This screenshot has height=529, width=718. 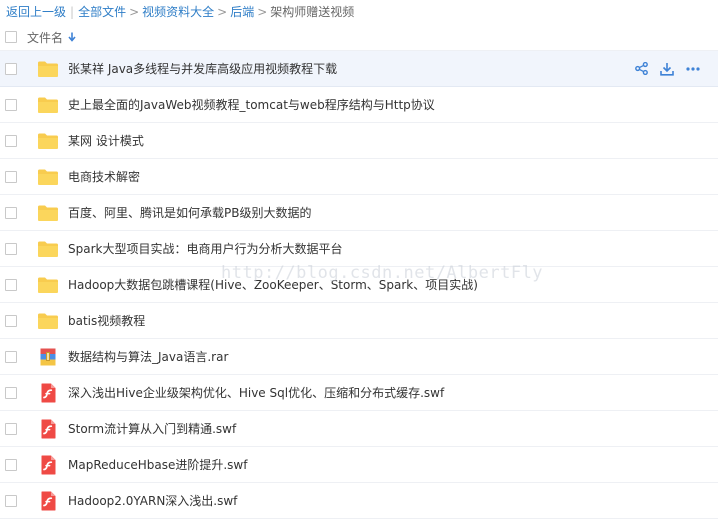 What do you see at coordinates (152, 428) in the screenshot?
I see `file-name: Storm流计算从入门到精通.swf` at bounding box center [152, 428].